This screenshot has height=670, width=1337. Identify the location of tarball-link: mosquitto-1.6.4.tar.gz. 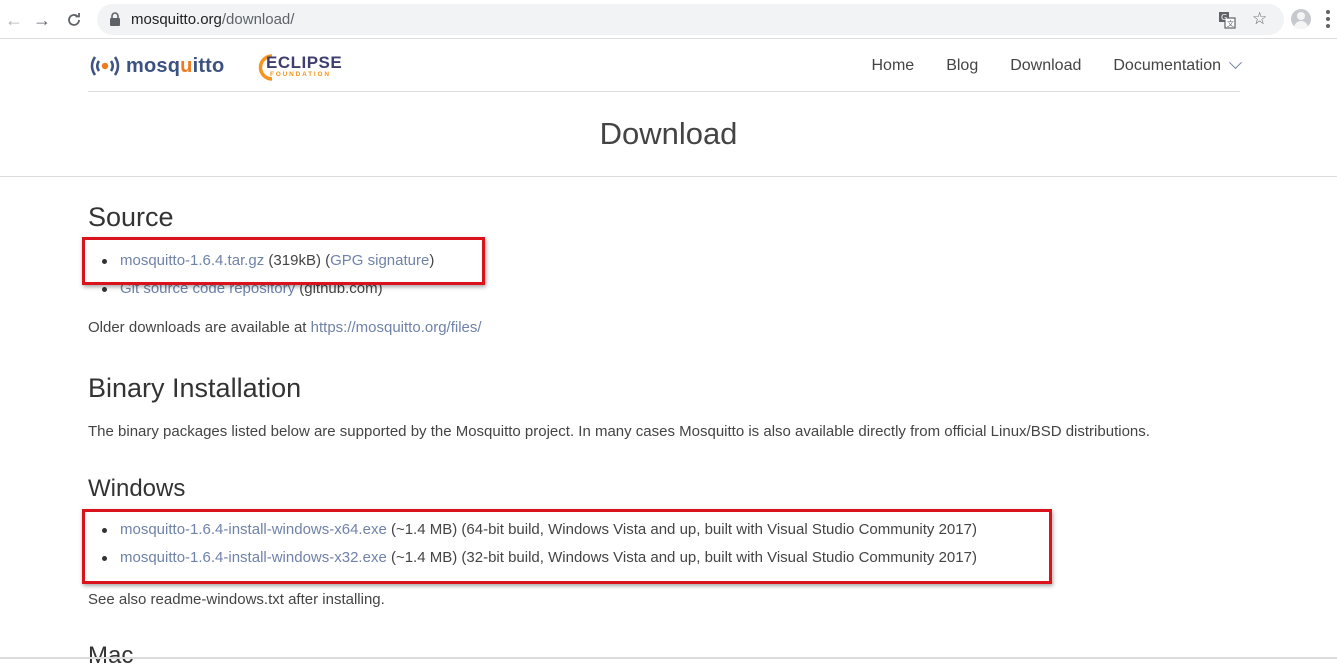
(192, 260).